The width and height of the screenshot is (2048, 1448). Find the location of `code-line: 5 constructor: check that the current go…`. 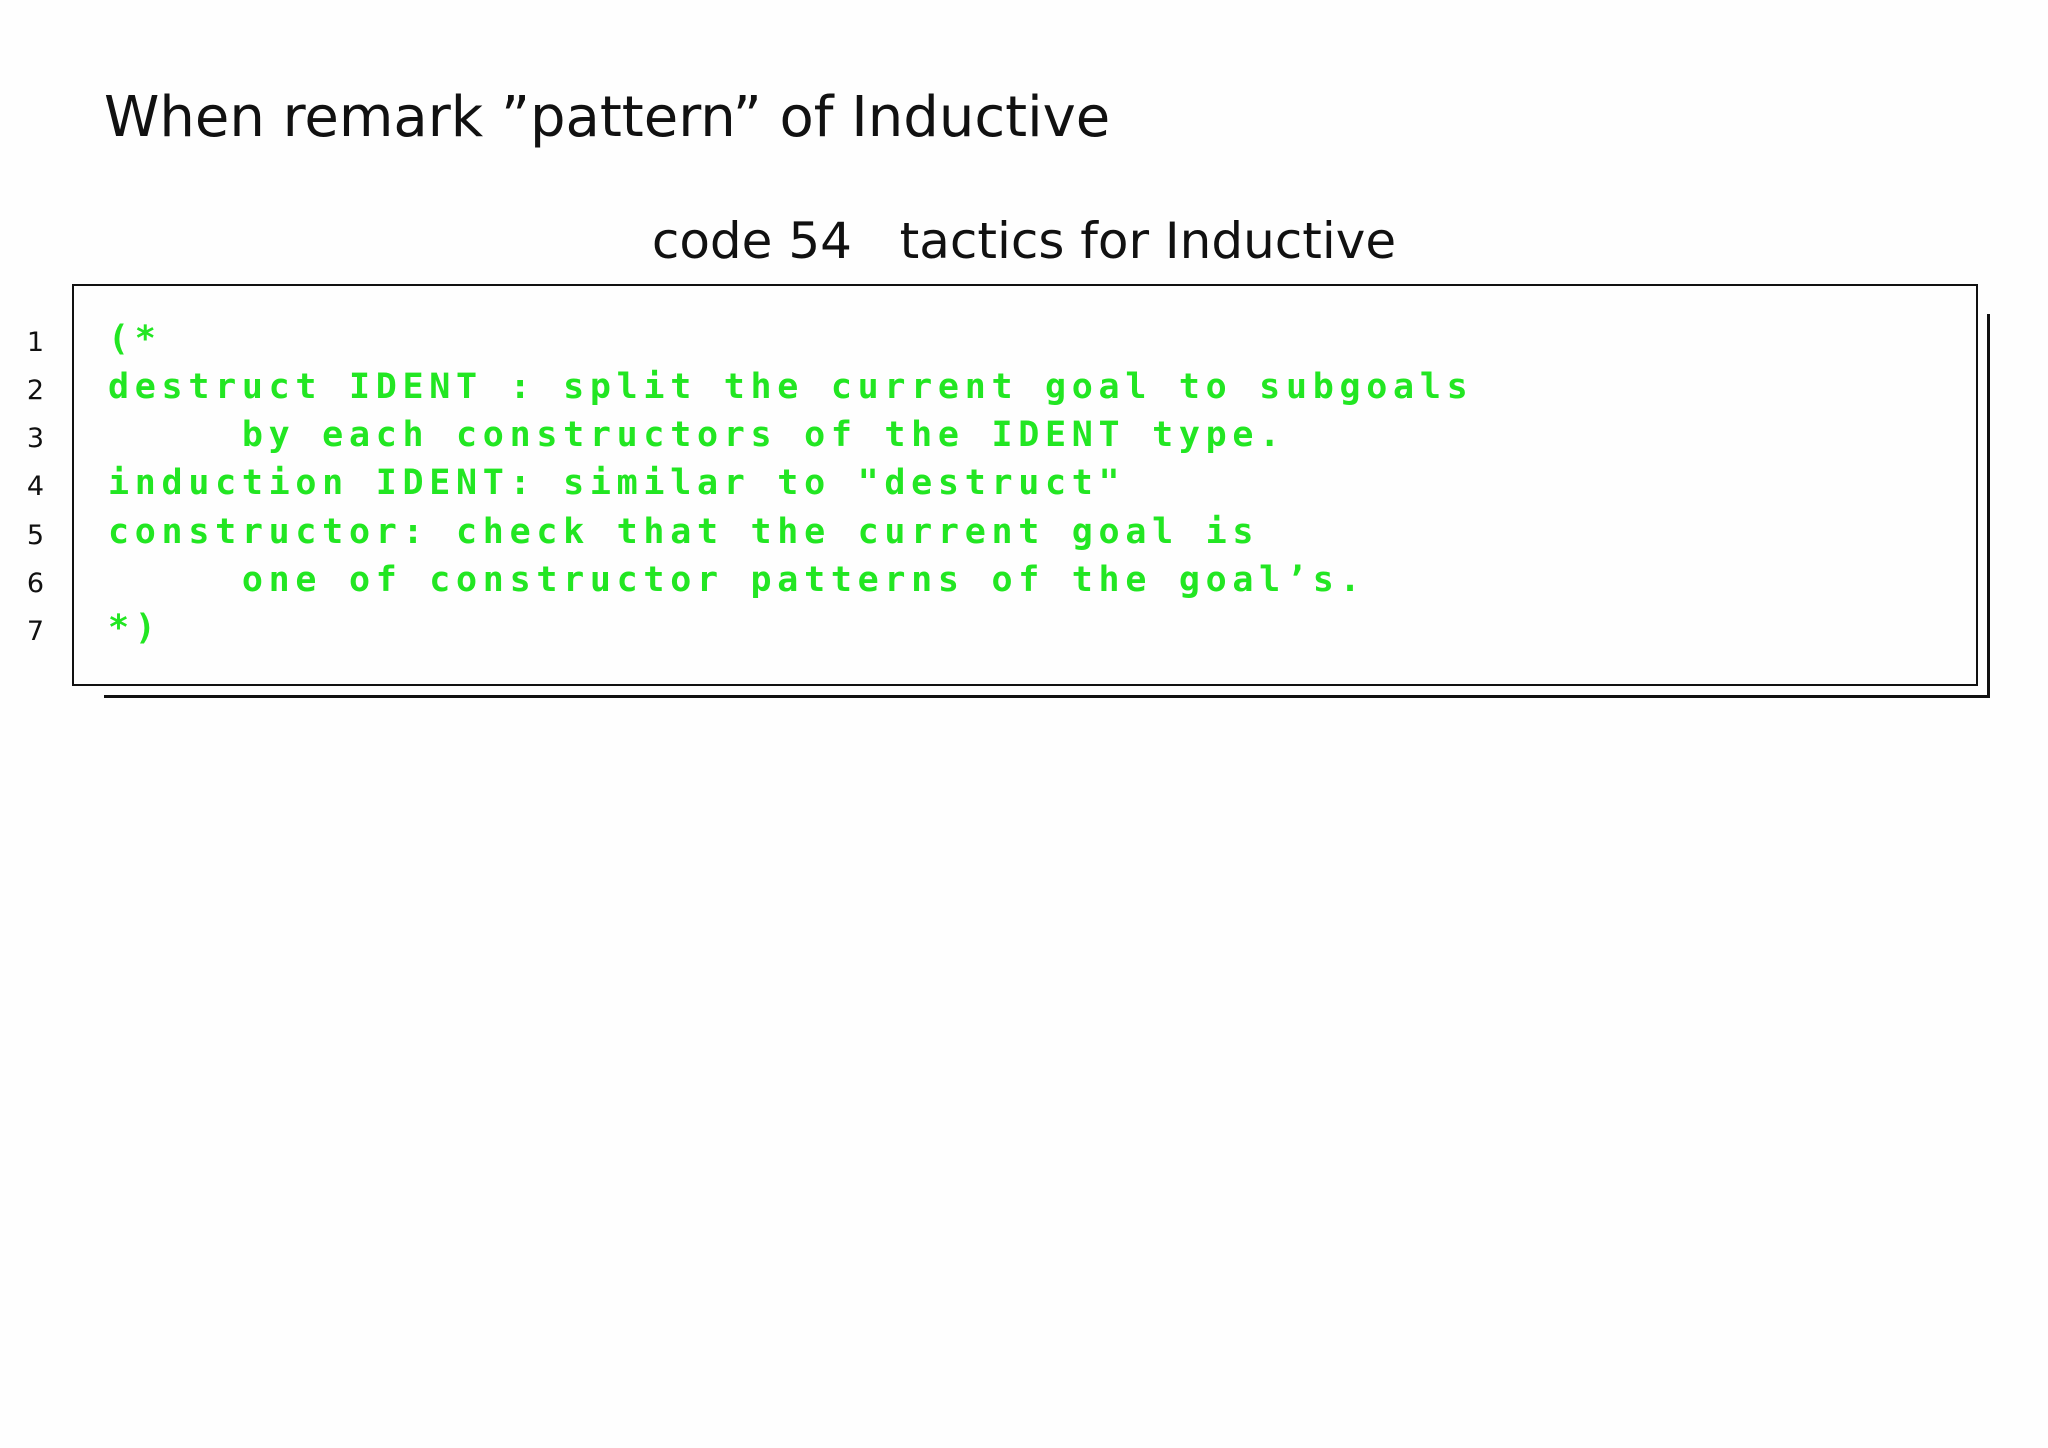

code-line: 5 constructor: check that the current go… is located at coordinates (1024, 532).